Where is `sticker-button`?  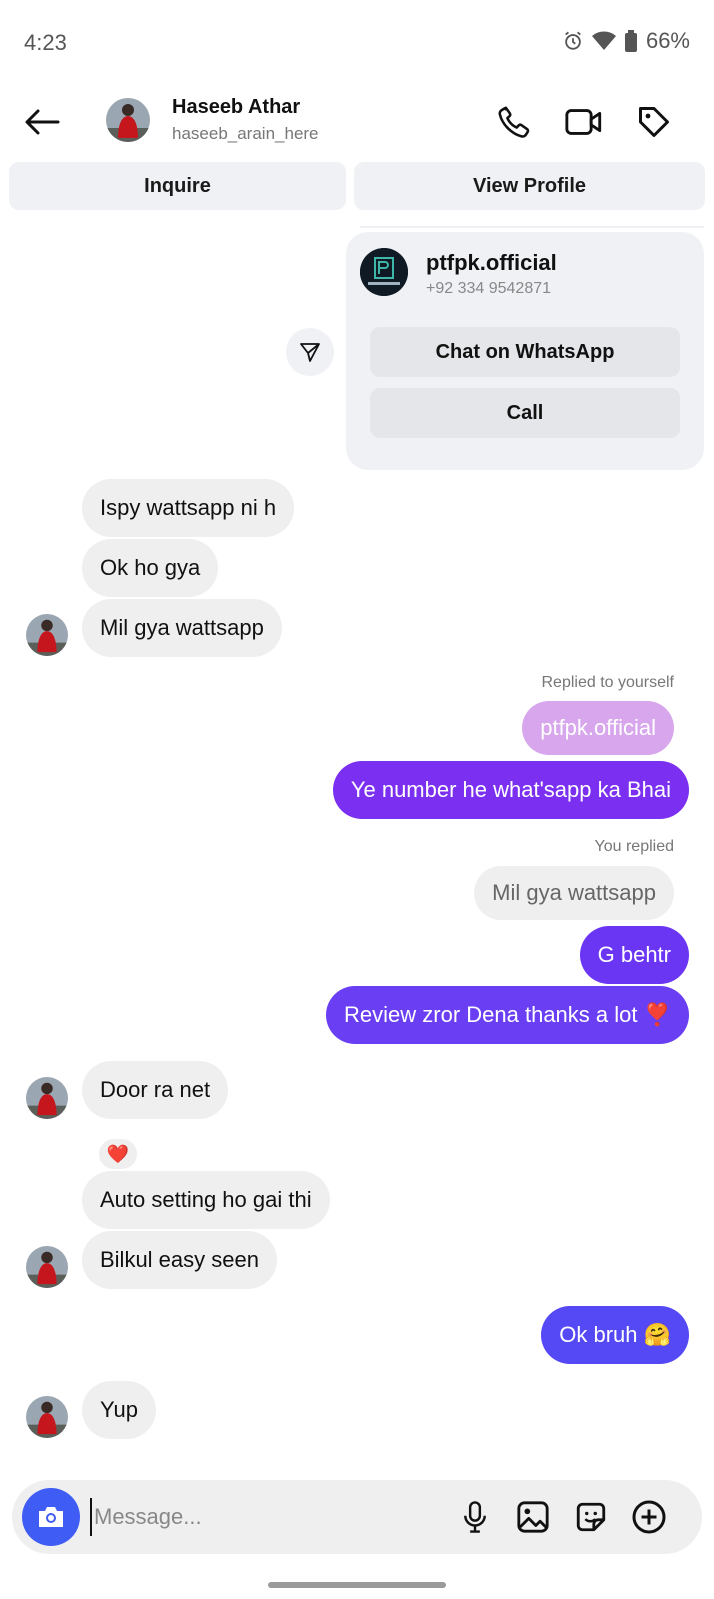
sticker-button is located at coordinates (591, 1517).